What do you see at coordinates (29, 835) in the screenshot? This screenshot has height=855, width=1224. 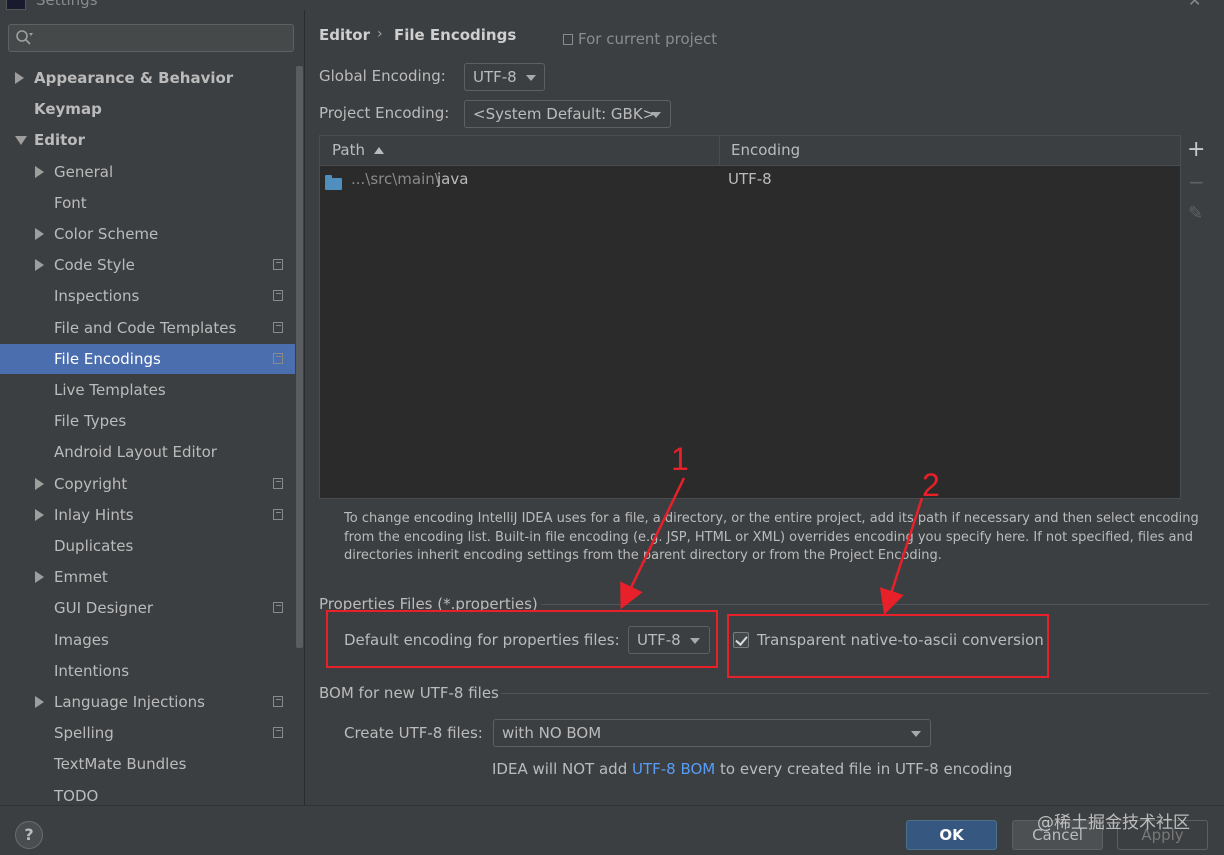 I see `help-button: ?` at bounding box center [29, 835].